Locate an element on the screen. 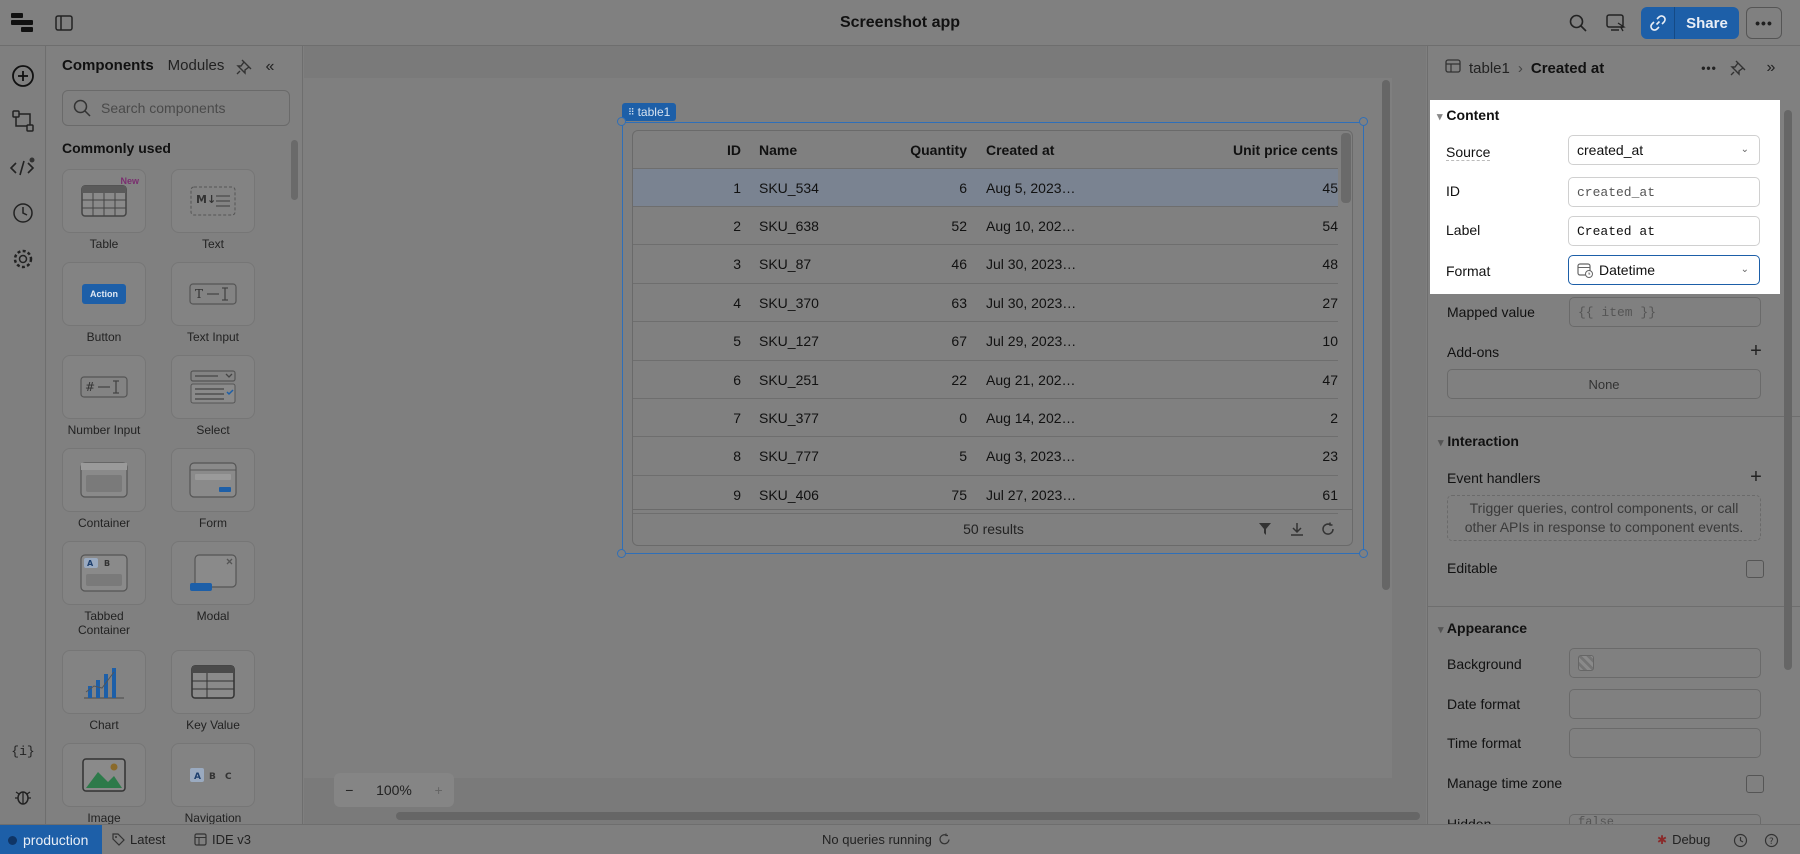 This screenshot has height=854, width=1800. expand-panel-icon: » is located at coordinates (1771, 68).